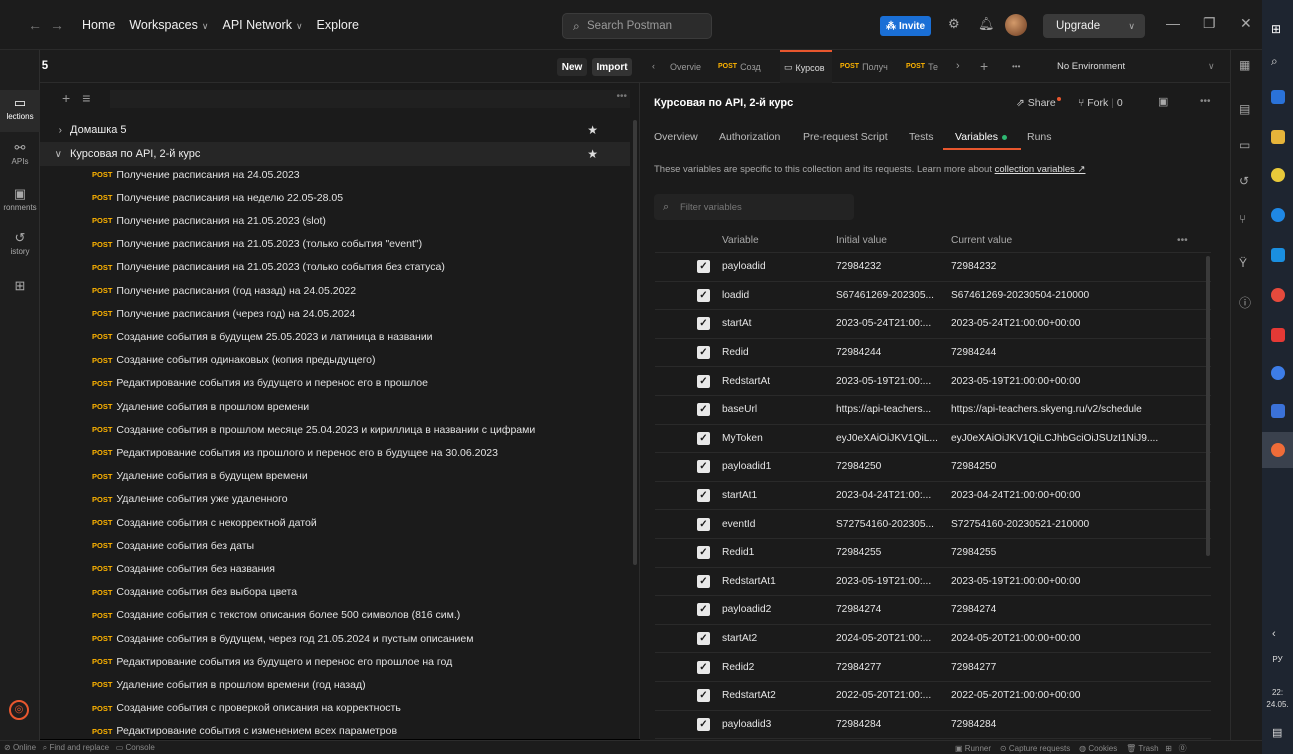 The image size is (1293, 754). What do you see at coordinates (135, 747) in the screenshot?
I see `console-button: ▭ Console` at bounding box center [135, 747].